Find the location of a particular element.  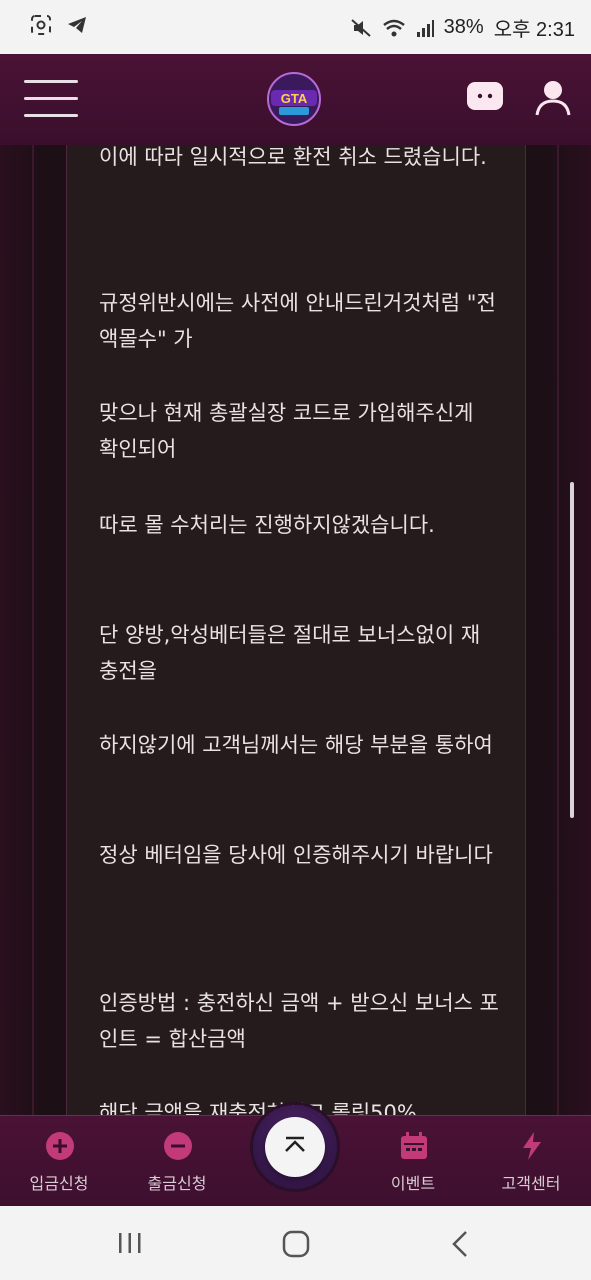

home-icon is located at coordinates (296, 1244).